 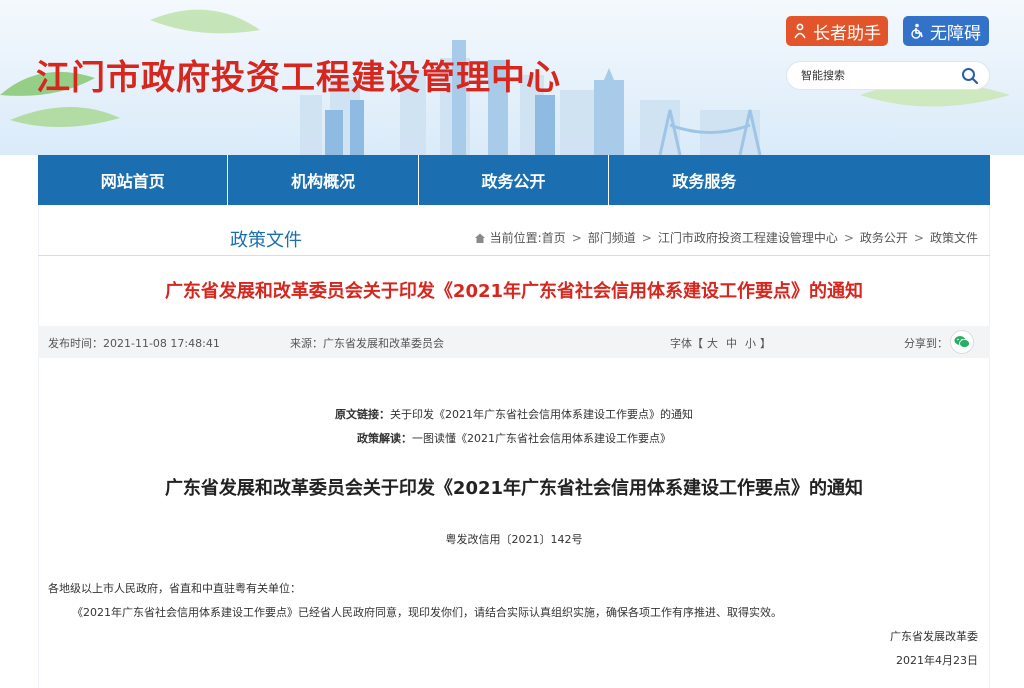 I want to click on search-input, so click(x=881, y=75).